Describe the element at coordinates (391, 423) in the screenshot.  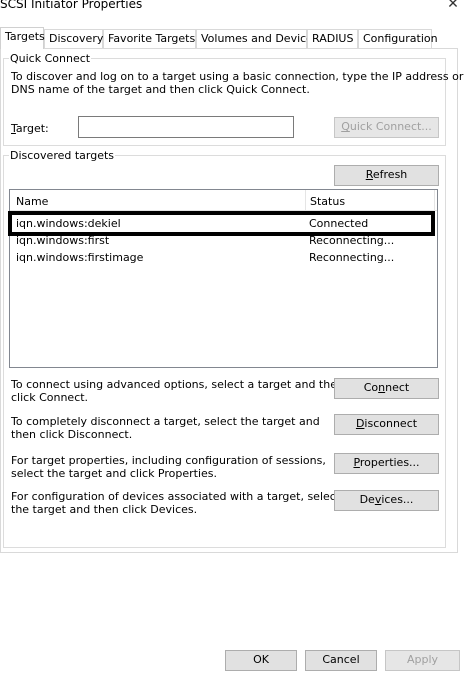
I see `disconnect-label-post: isconnect` at that location.